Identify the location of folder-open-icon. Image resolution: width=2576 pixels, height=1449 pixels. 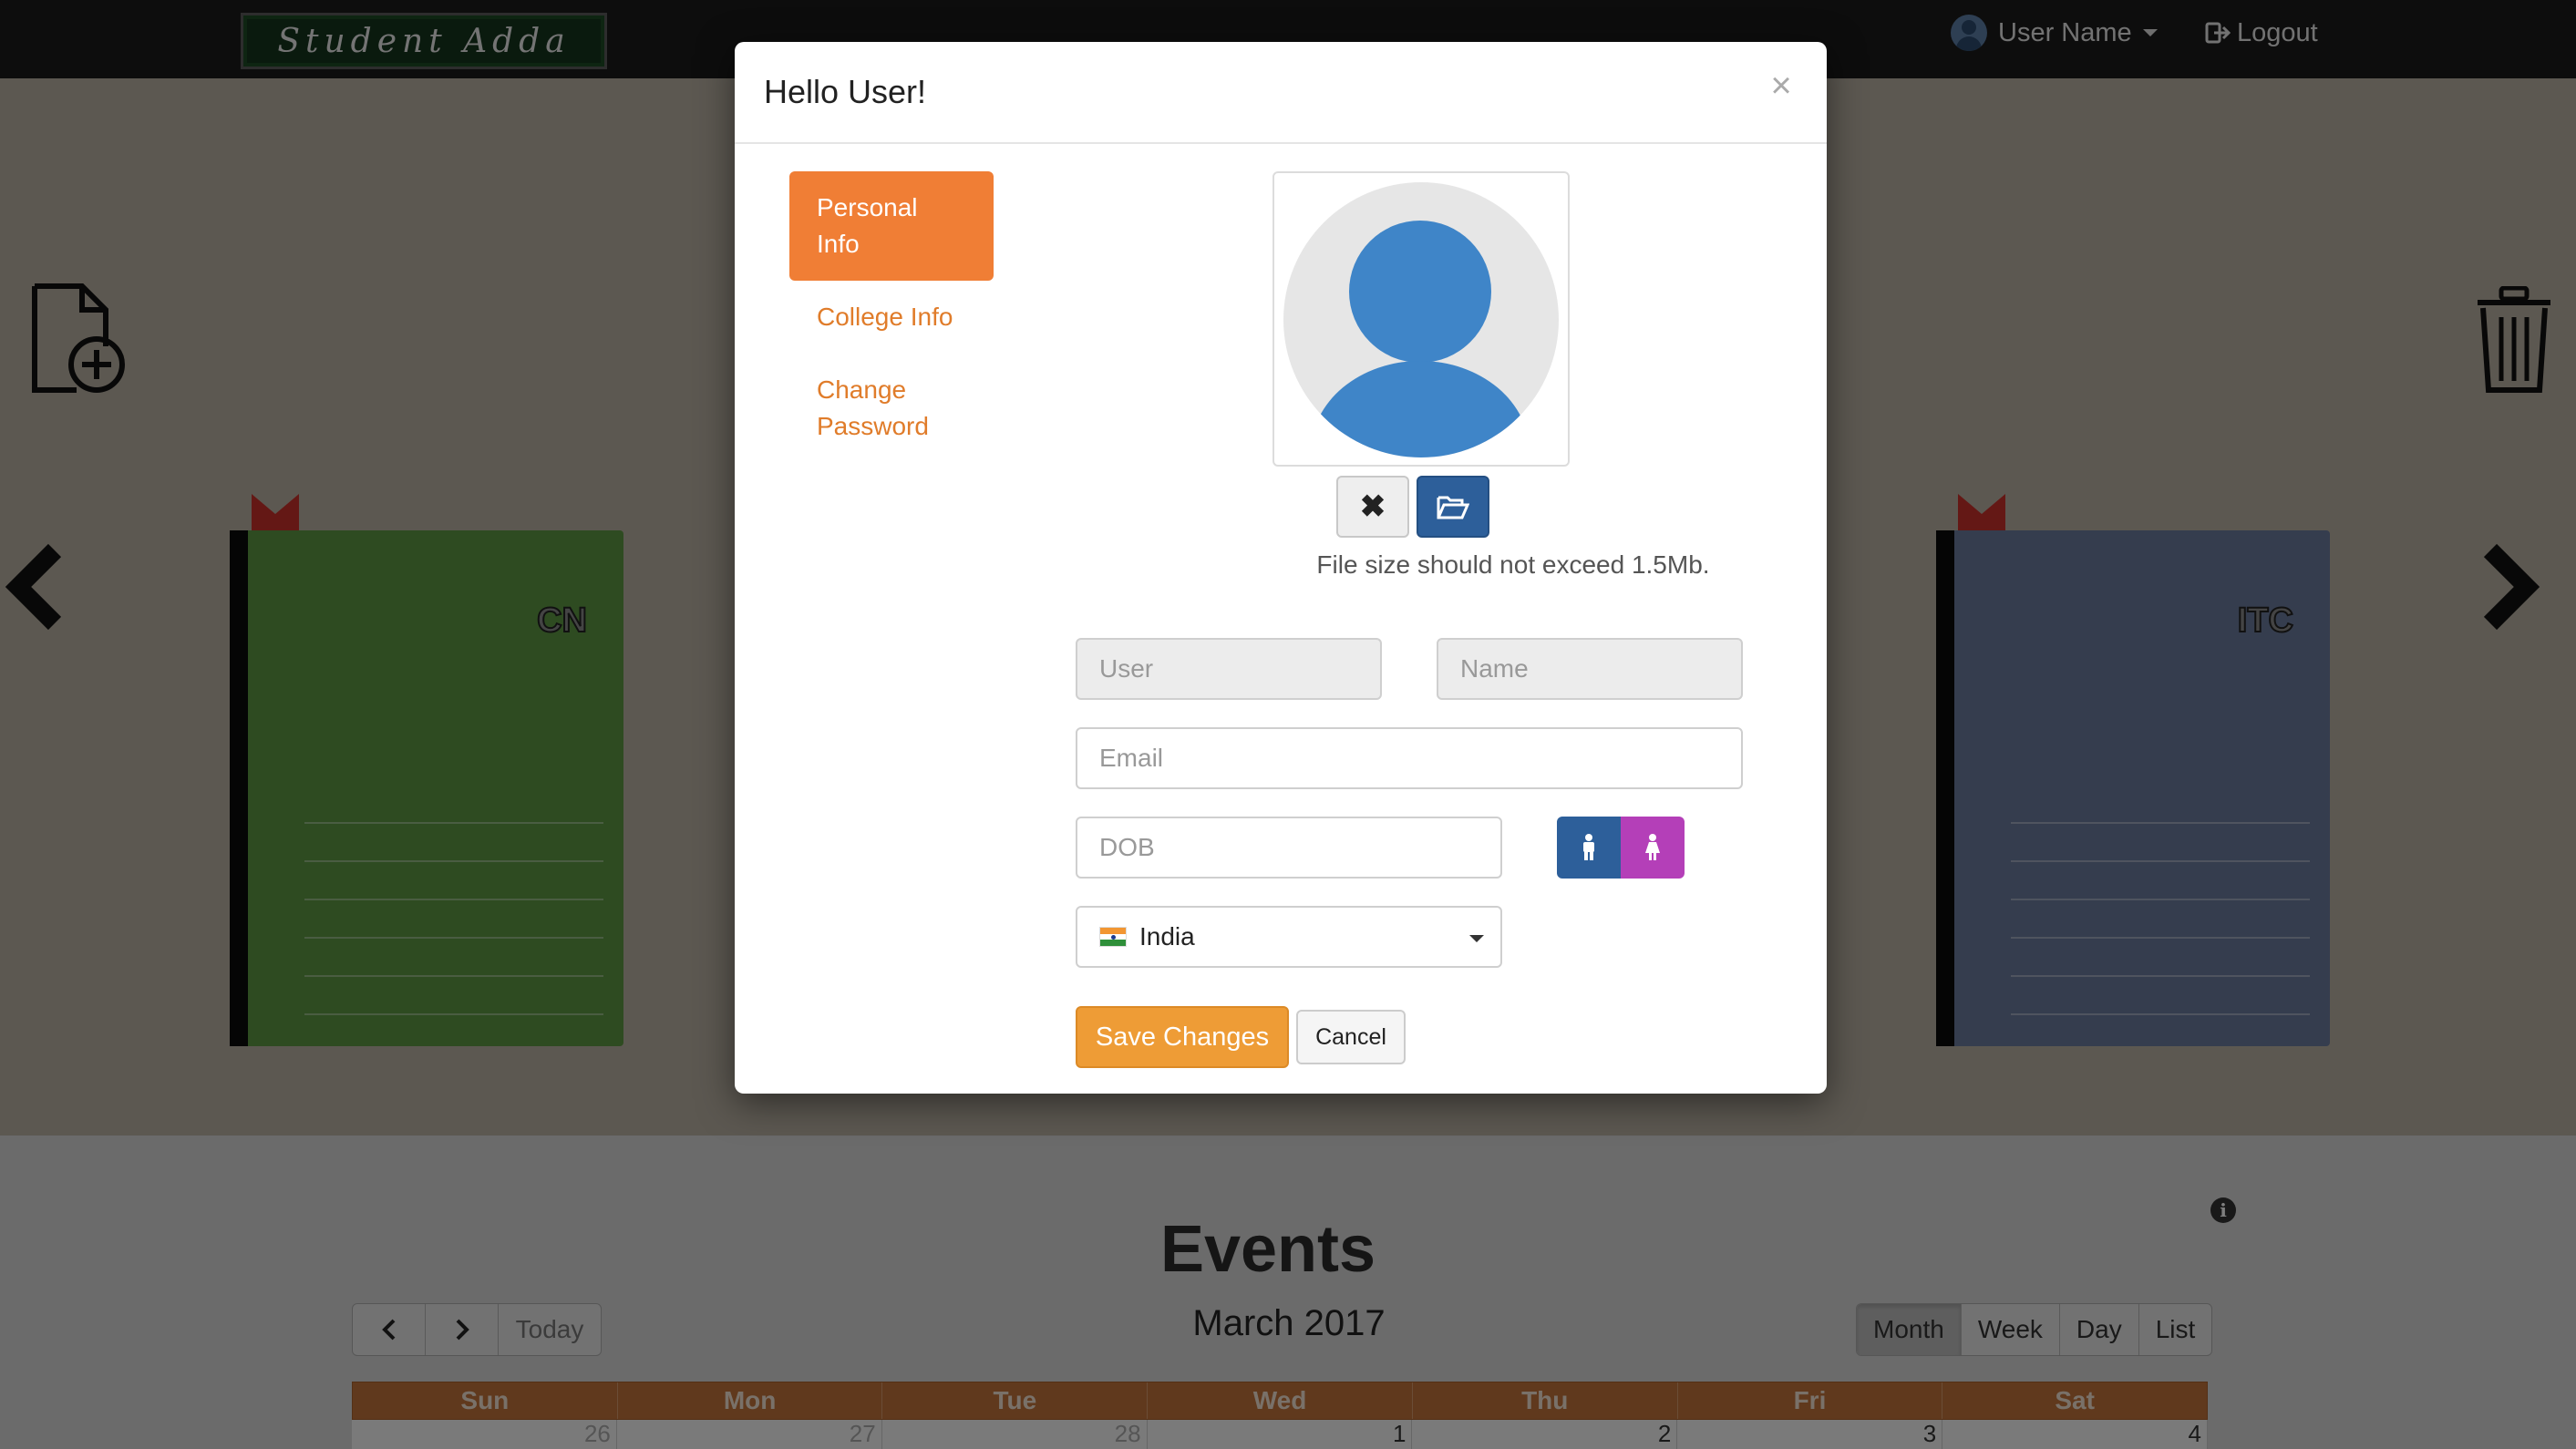
(1453, 507).